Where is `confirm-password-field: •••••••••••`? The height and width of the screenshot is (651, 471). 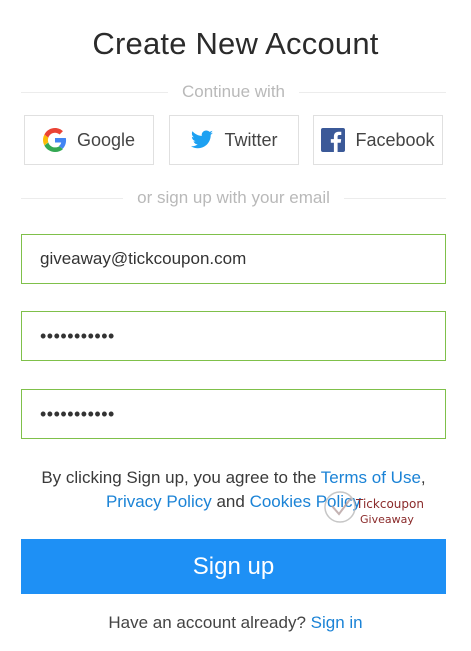
confirm-password-field: ••••••••••• is located at coordinates (233, 414).